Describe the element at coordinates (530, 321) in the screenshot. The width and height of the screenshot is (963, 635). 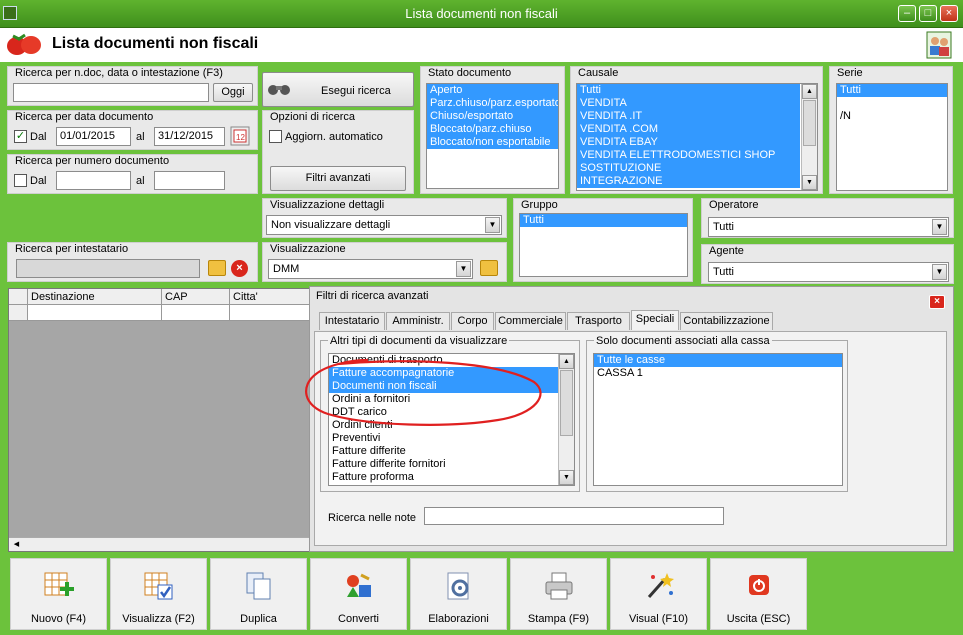
I see `tab-commerciale: Commerciale` at that location.